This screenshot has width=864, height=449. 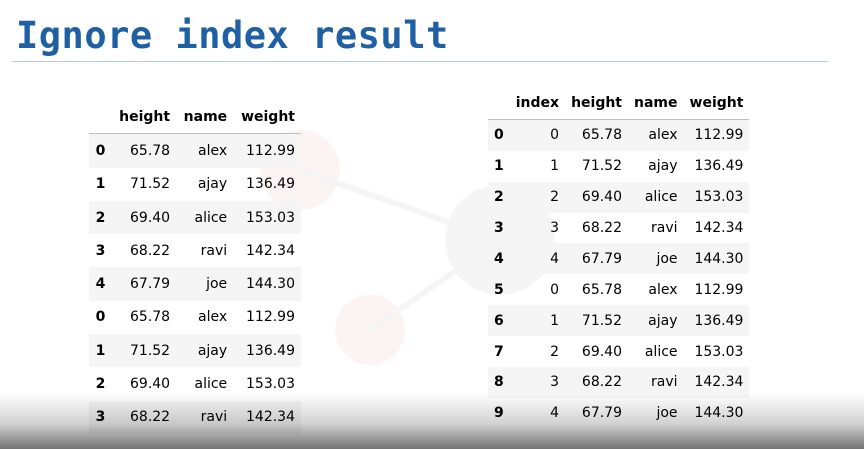 I want to click on row-index: 6, so click(x=499, y=320).